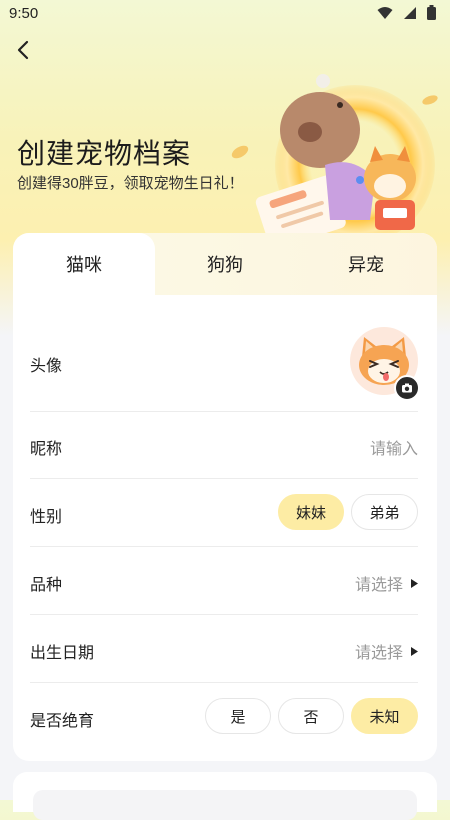 This screenshot has height=820, width=450. Describe the element at coordinates (224, 445) in the screenshot. I see `nickname-row: 昵称 请输入` at that location.